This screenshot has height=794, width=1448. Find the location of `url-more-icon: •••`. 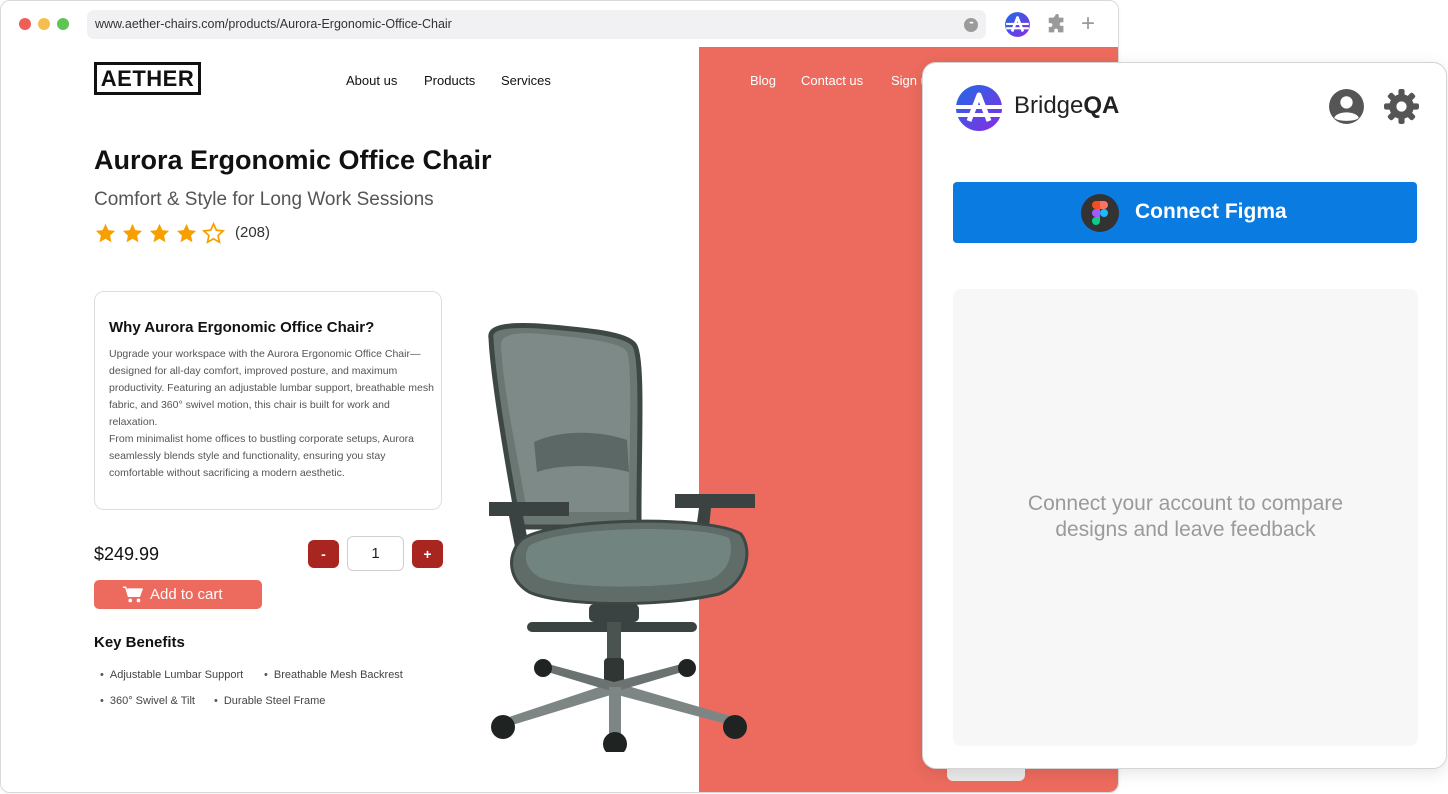

url-more-icon: ••• is located at coordinates (971, 25).